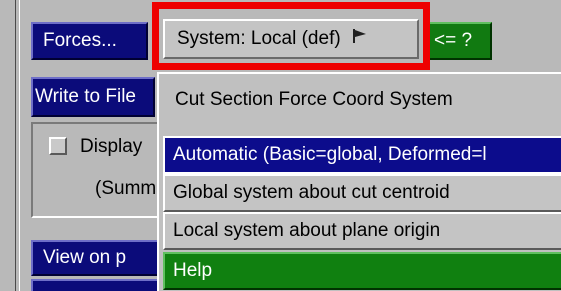 This screenshot has height=291, width=561. I want to click on next-button-partial, so click(101, 285).